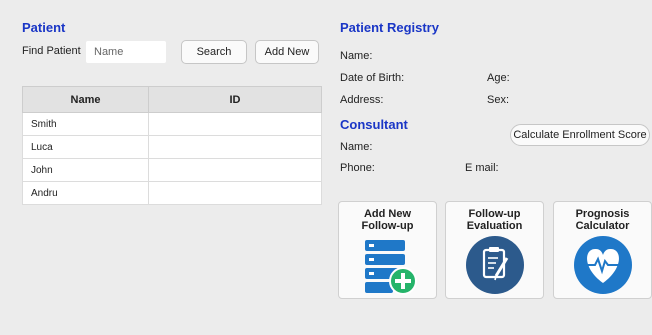 Image resolution: width=652 pixels, height=335 pixels. I want to click on table-row: John, so click(172, 170).